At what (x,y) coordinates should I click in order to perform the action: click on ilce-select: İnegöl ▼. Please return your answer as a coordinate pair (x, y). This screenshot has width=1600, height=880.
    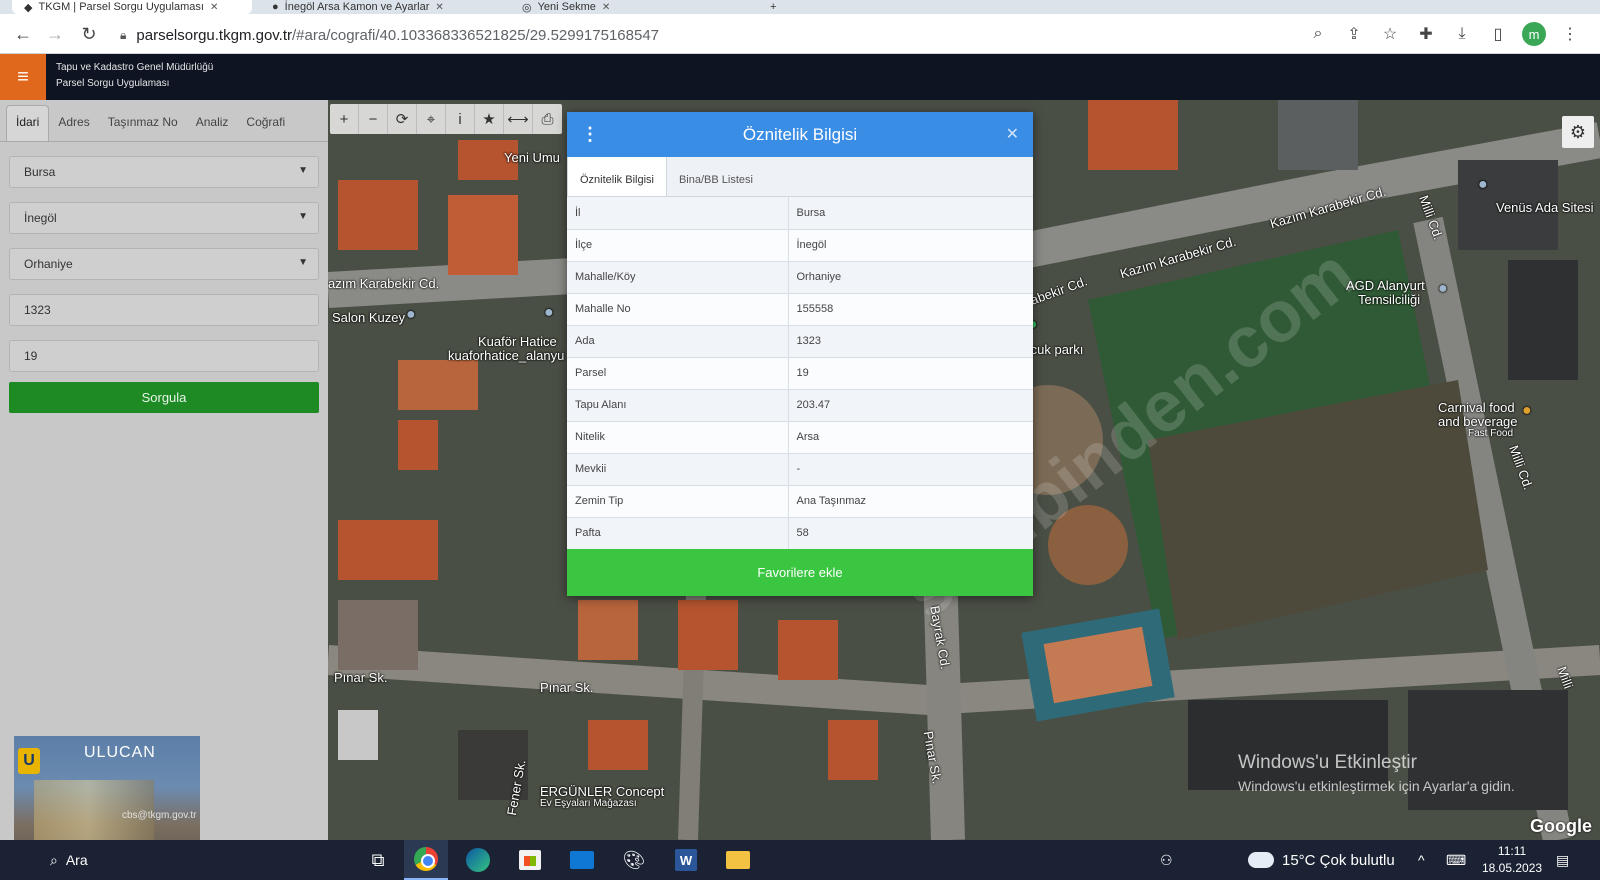
    Looking at the image, I should click on (164, 218).